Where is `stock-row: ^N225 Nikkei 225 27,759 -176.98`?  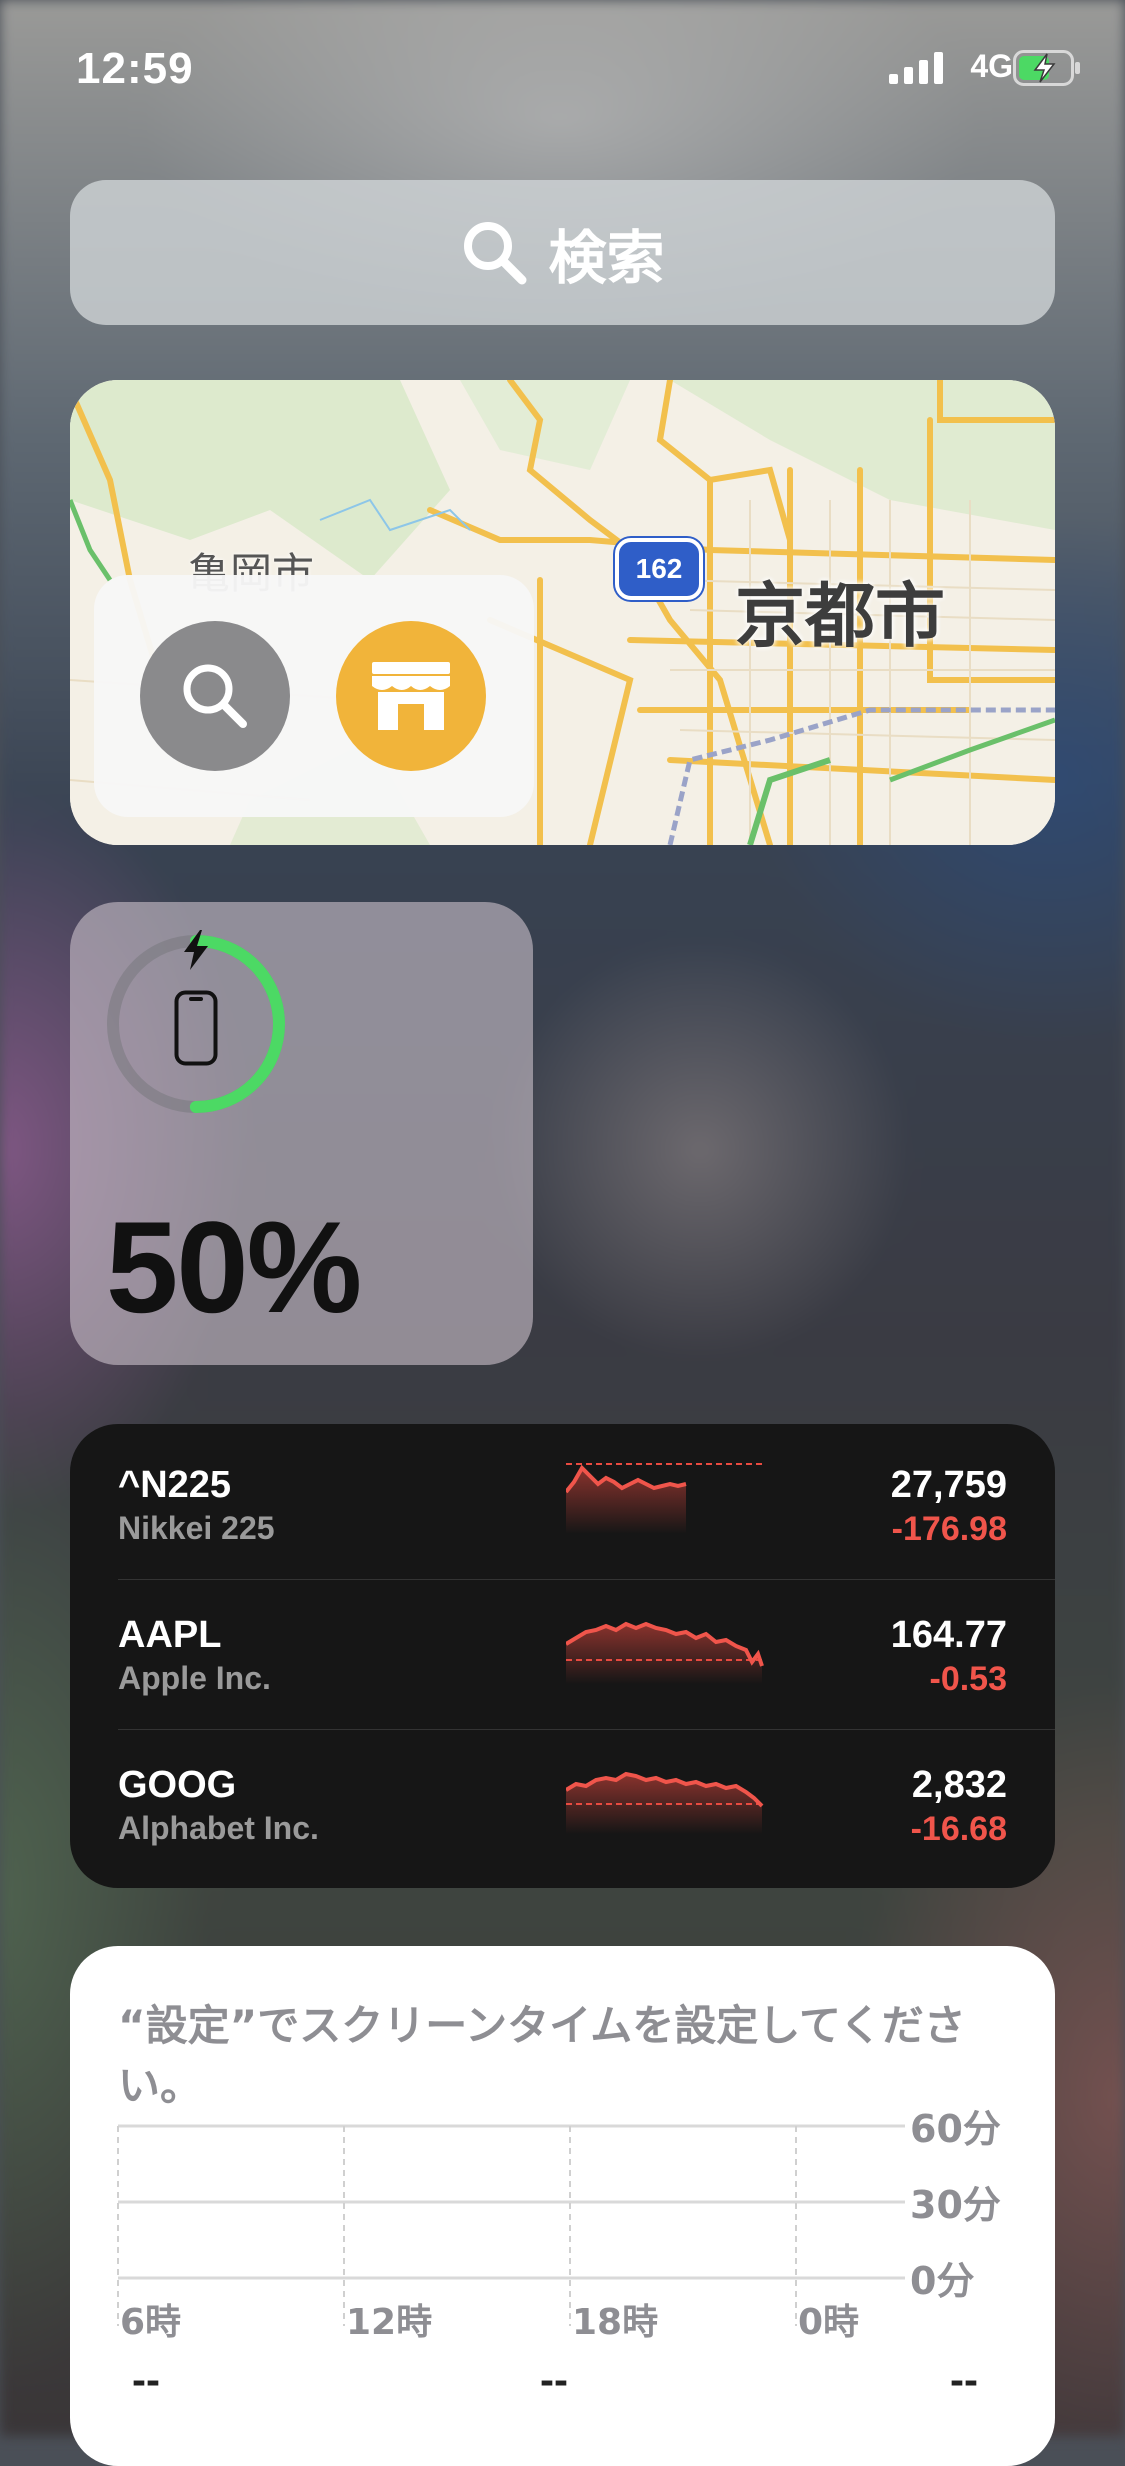 stock-row: ^N225 Nikkei 225 27,759 -176.98 is located at coordinates (562, 1499).